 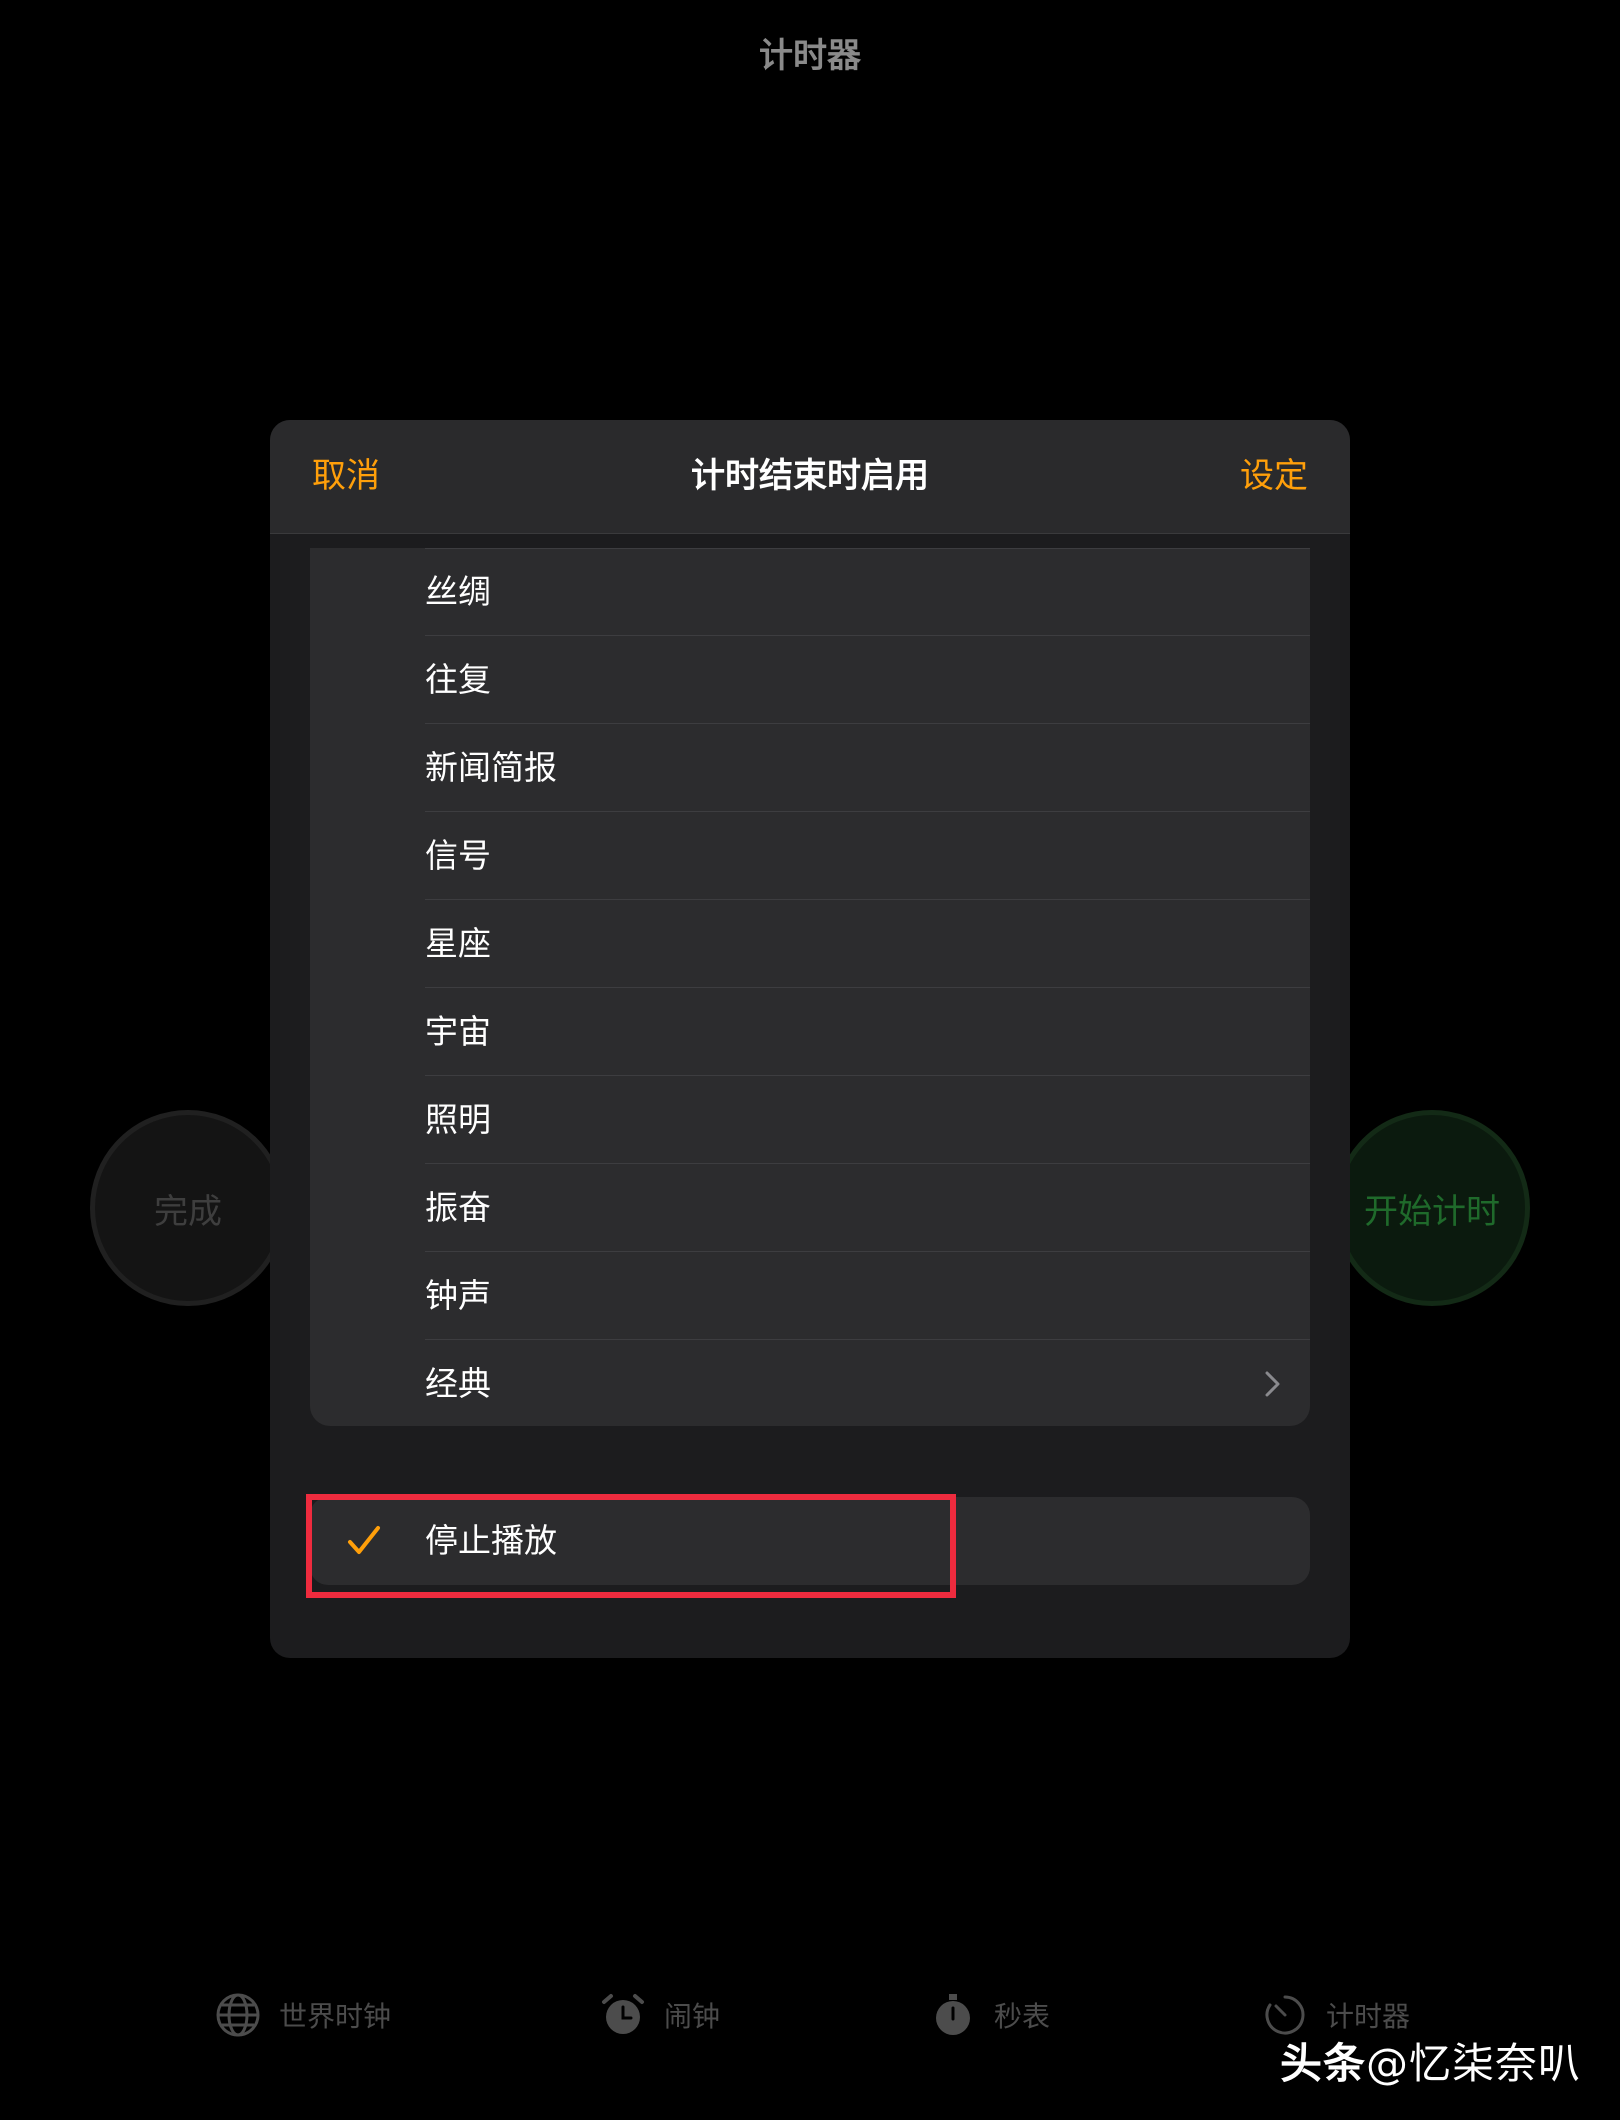 I want to click on stop-playing-option: 停止播放, so click(x=810, y=1541).